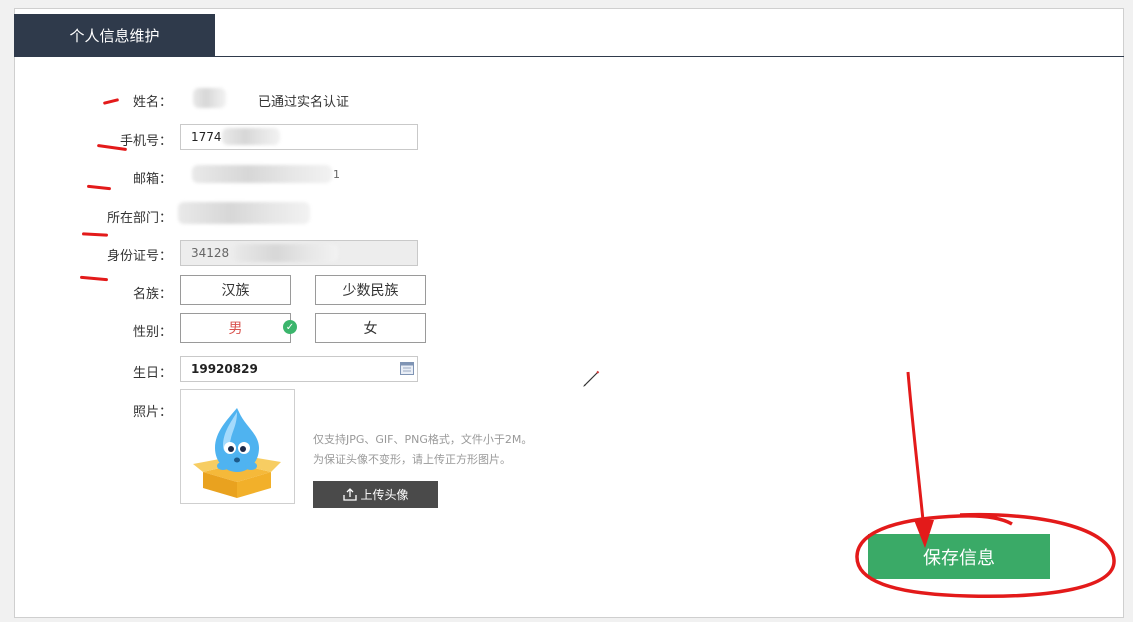 The image size is (1133, 622). I want to click on annotation-overlay, so click(985, 484).